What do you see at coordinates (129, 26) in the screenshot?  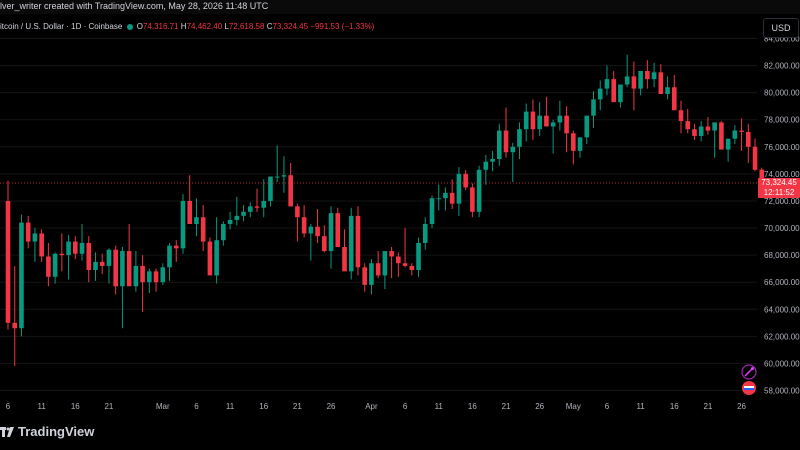 I see `status-dot-icon` at bounding box center [129, 26].